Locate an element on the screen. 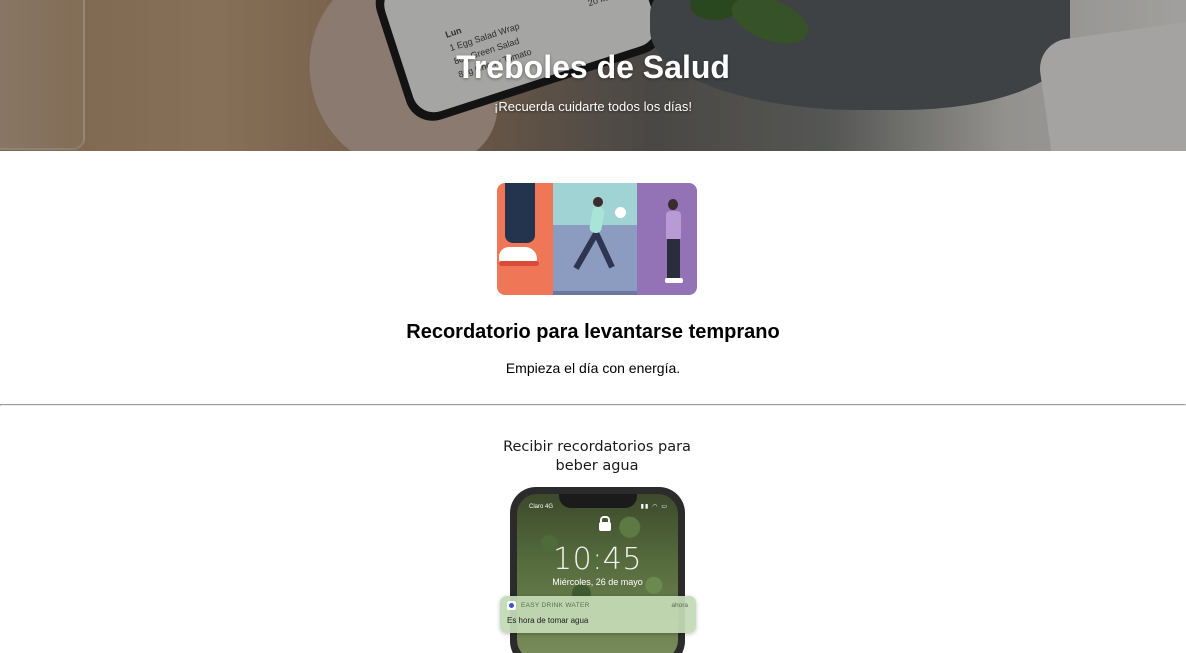  exercise-illustration is located at coordinates (597, 239).